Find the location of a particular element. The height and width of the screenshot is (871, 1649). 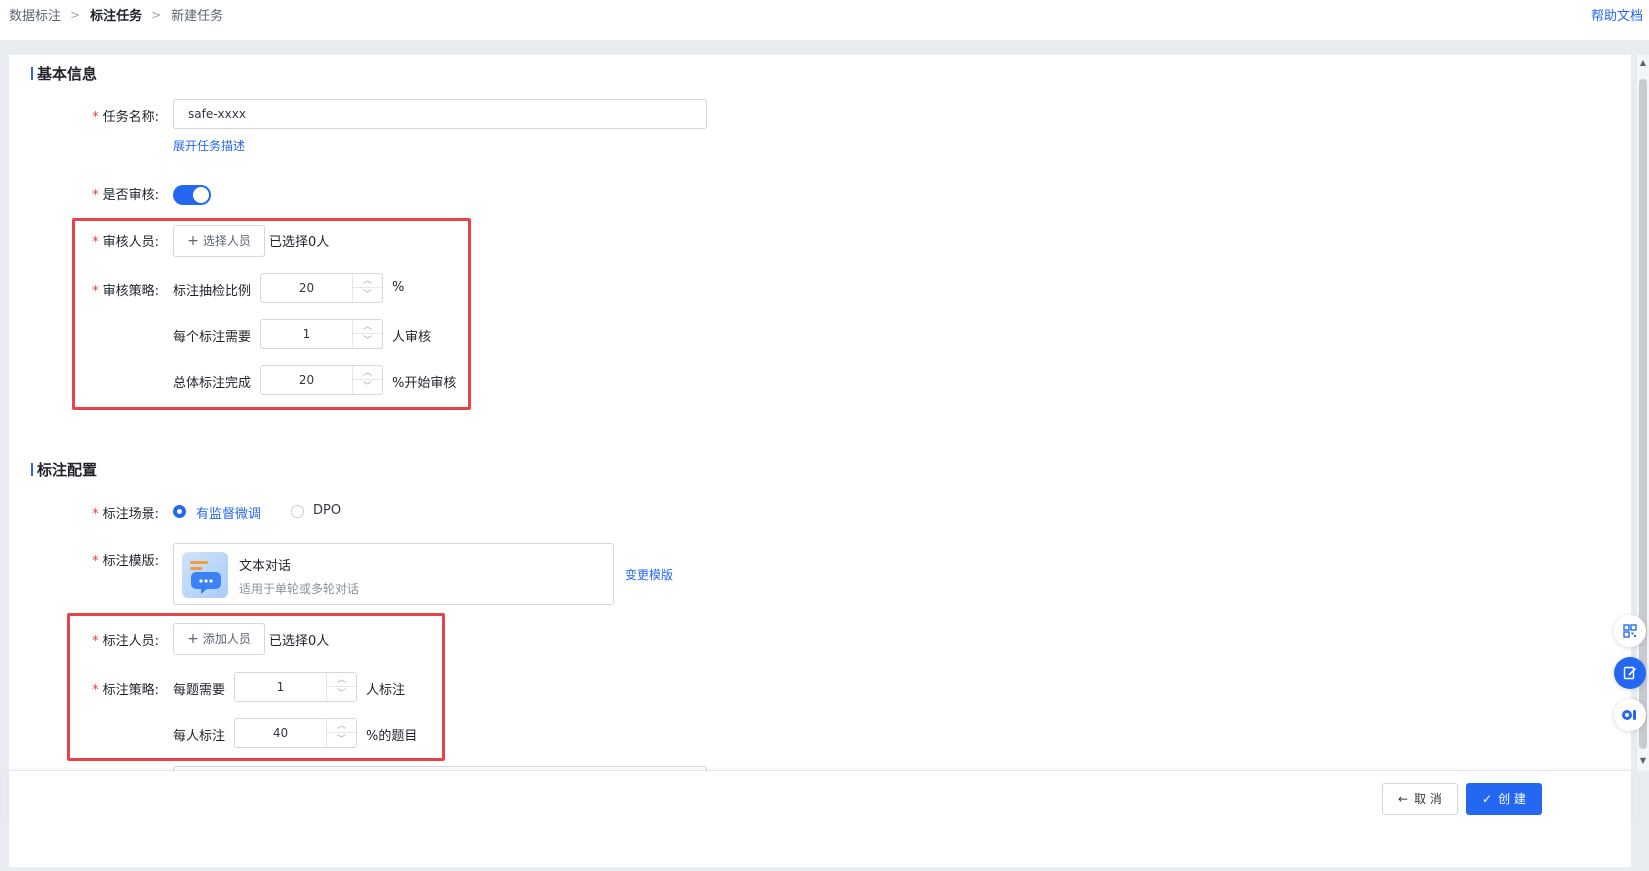

labelers-per-item-stepper: 1 ︿ ﹀ is located at coordinates (295, 687).